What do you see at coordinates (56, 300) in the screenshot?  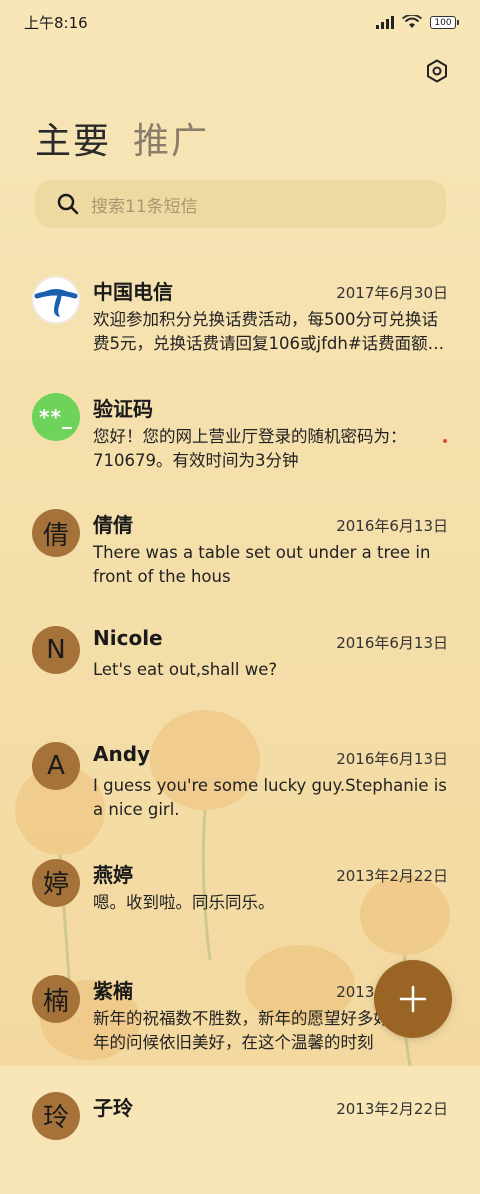 I see `china-telecom-logo-icon` at bounding box center [56, 300].